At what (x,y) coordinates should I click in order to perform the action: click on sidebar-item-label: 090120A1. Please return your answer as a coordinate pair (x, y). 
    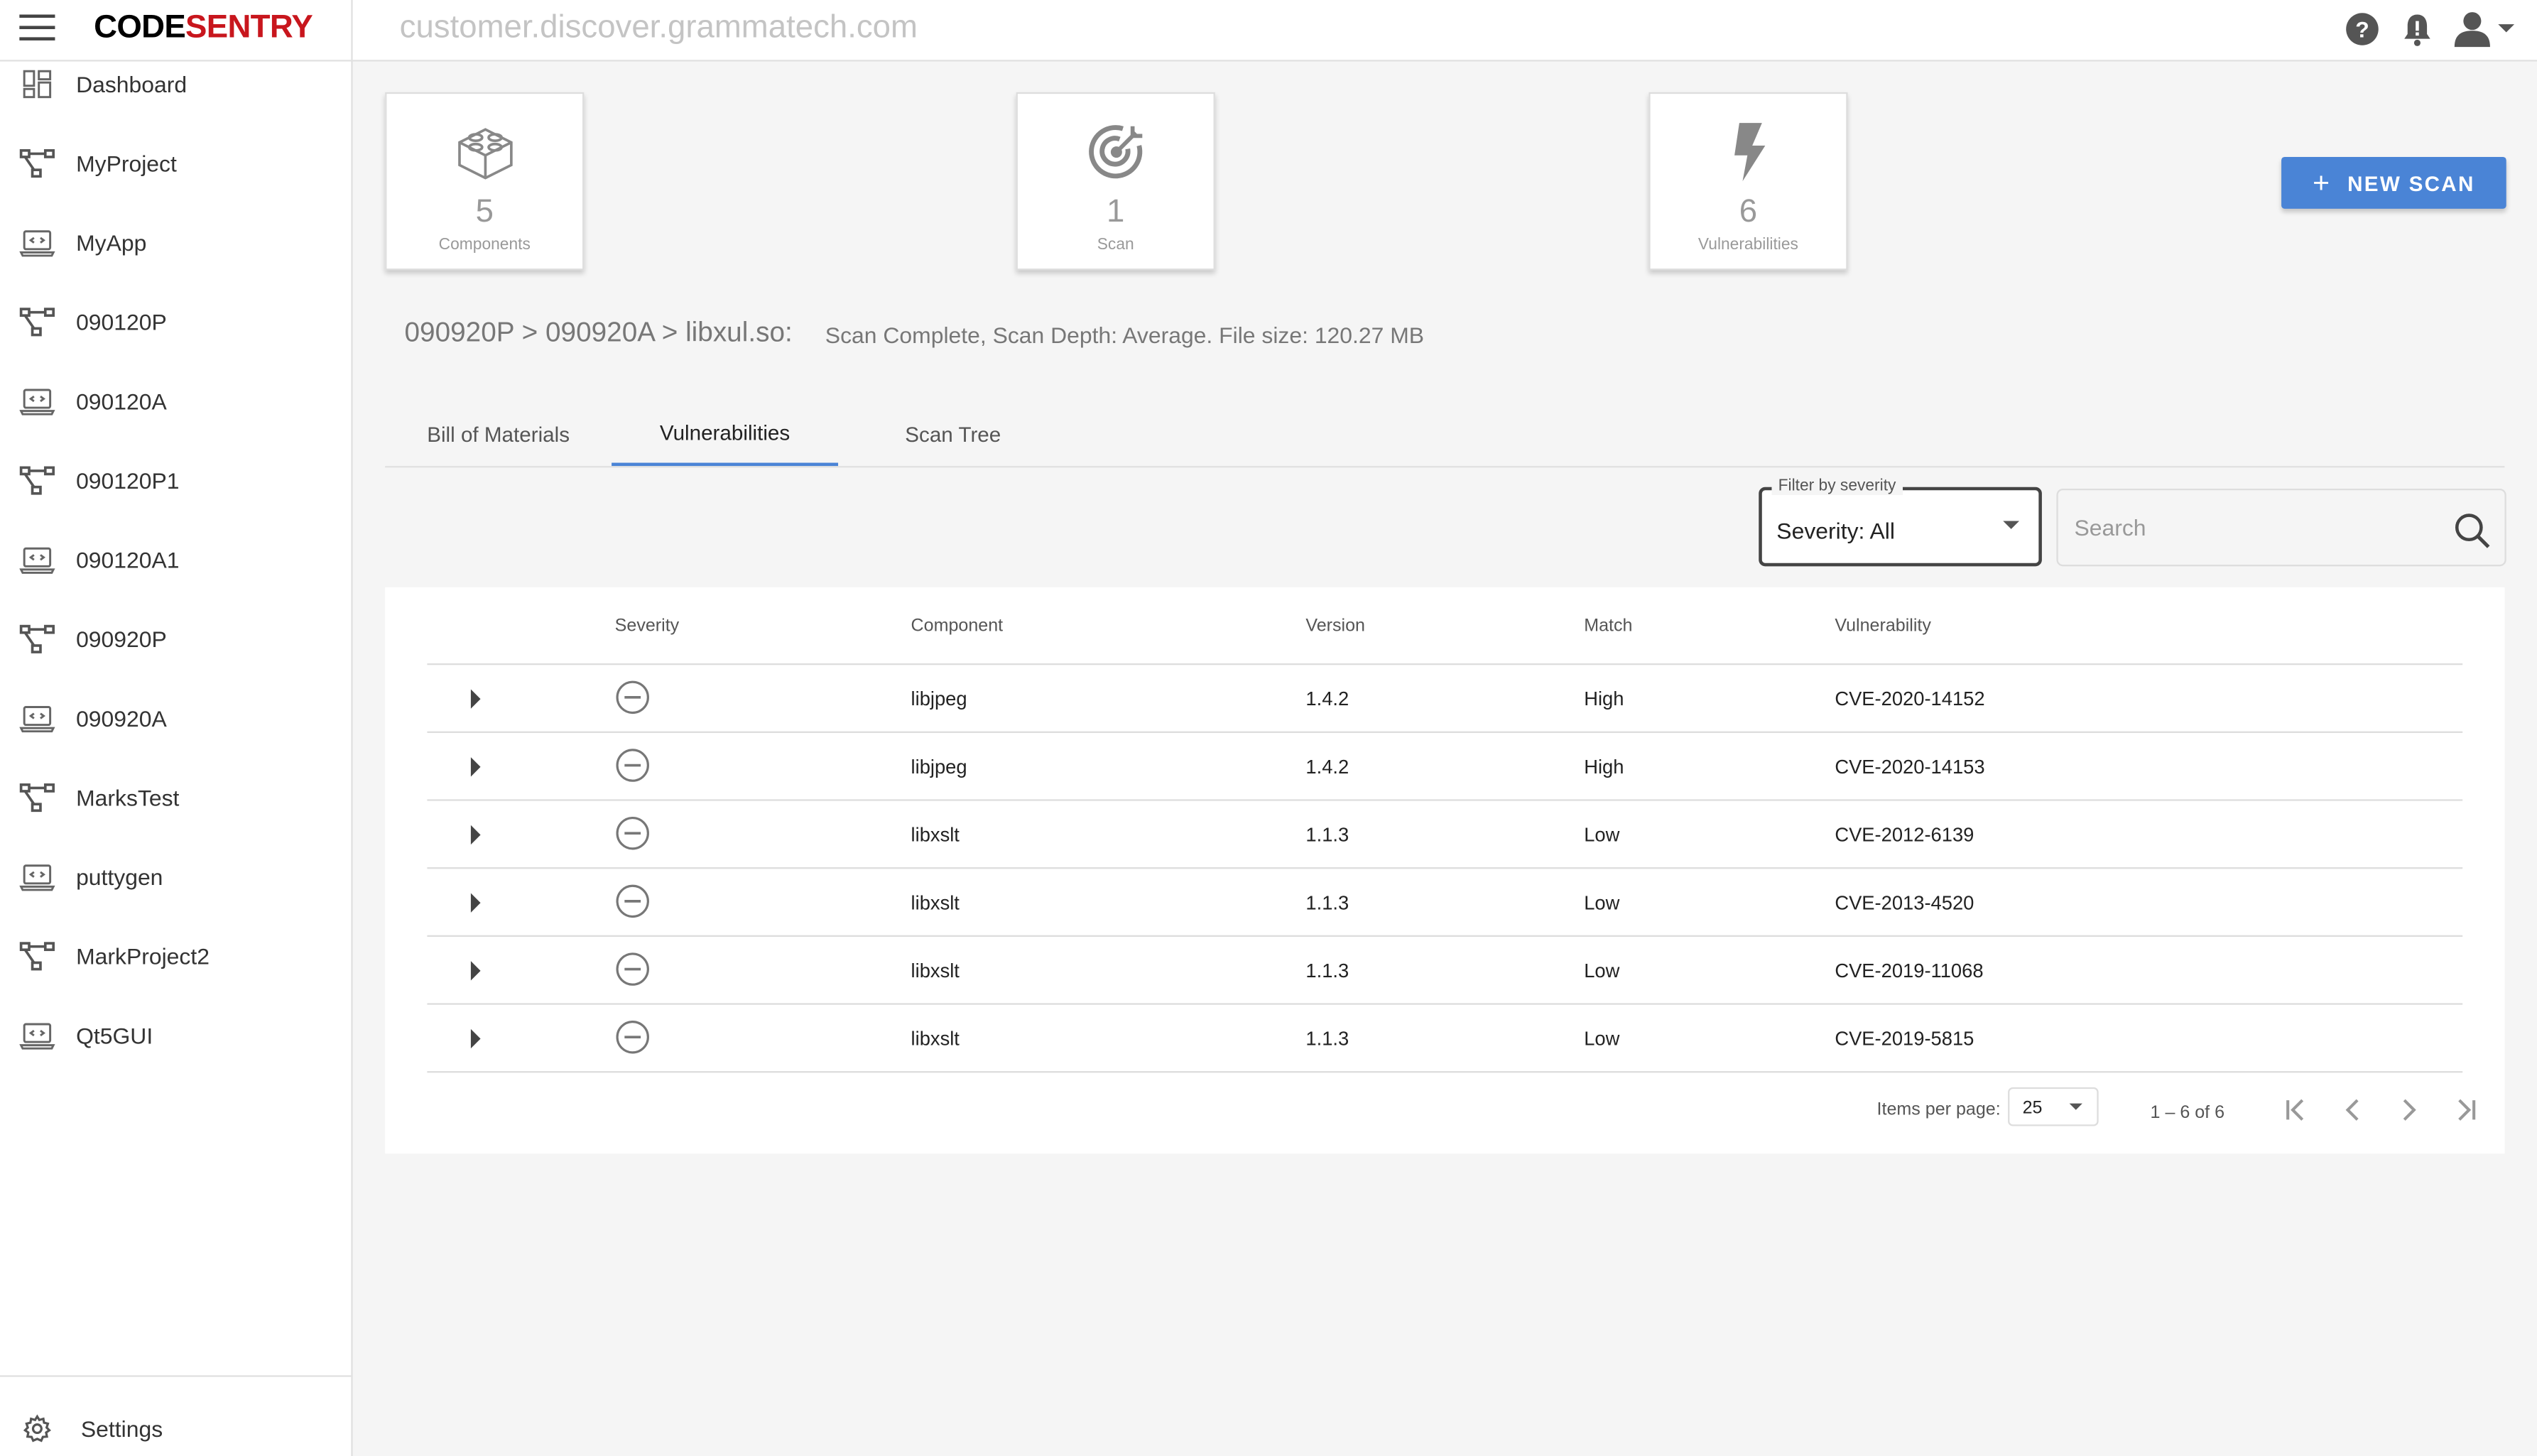
    Looking at the image, I should click on (128, 559).